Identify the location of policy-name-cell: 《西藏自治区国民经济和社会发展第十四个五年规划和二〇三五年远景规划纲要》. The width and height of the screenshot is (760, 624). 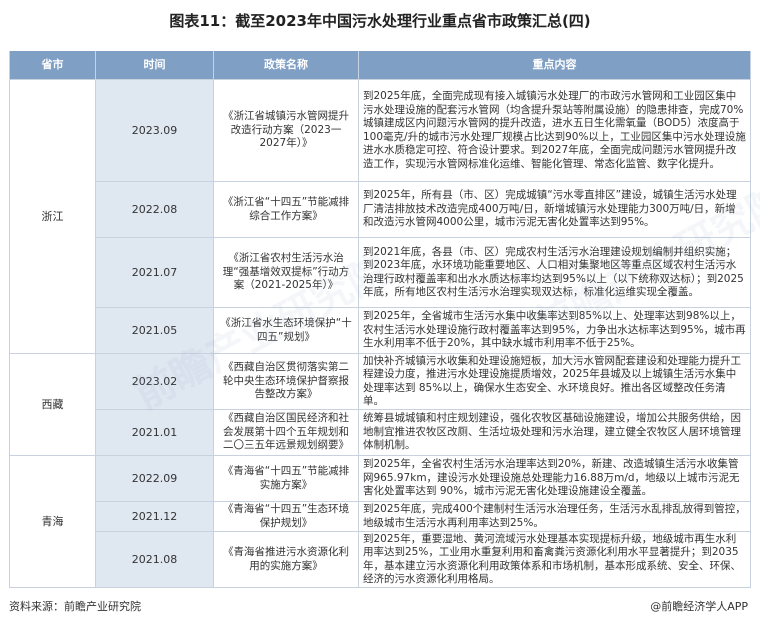
(286, 432).